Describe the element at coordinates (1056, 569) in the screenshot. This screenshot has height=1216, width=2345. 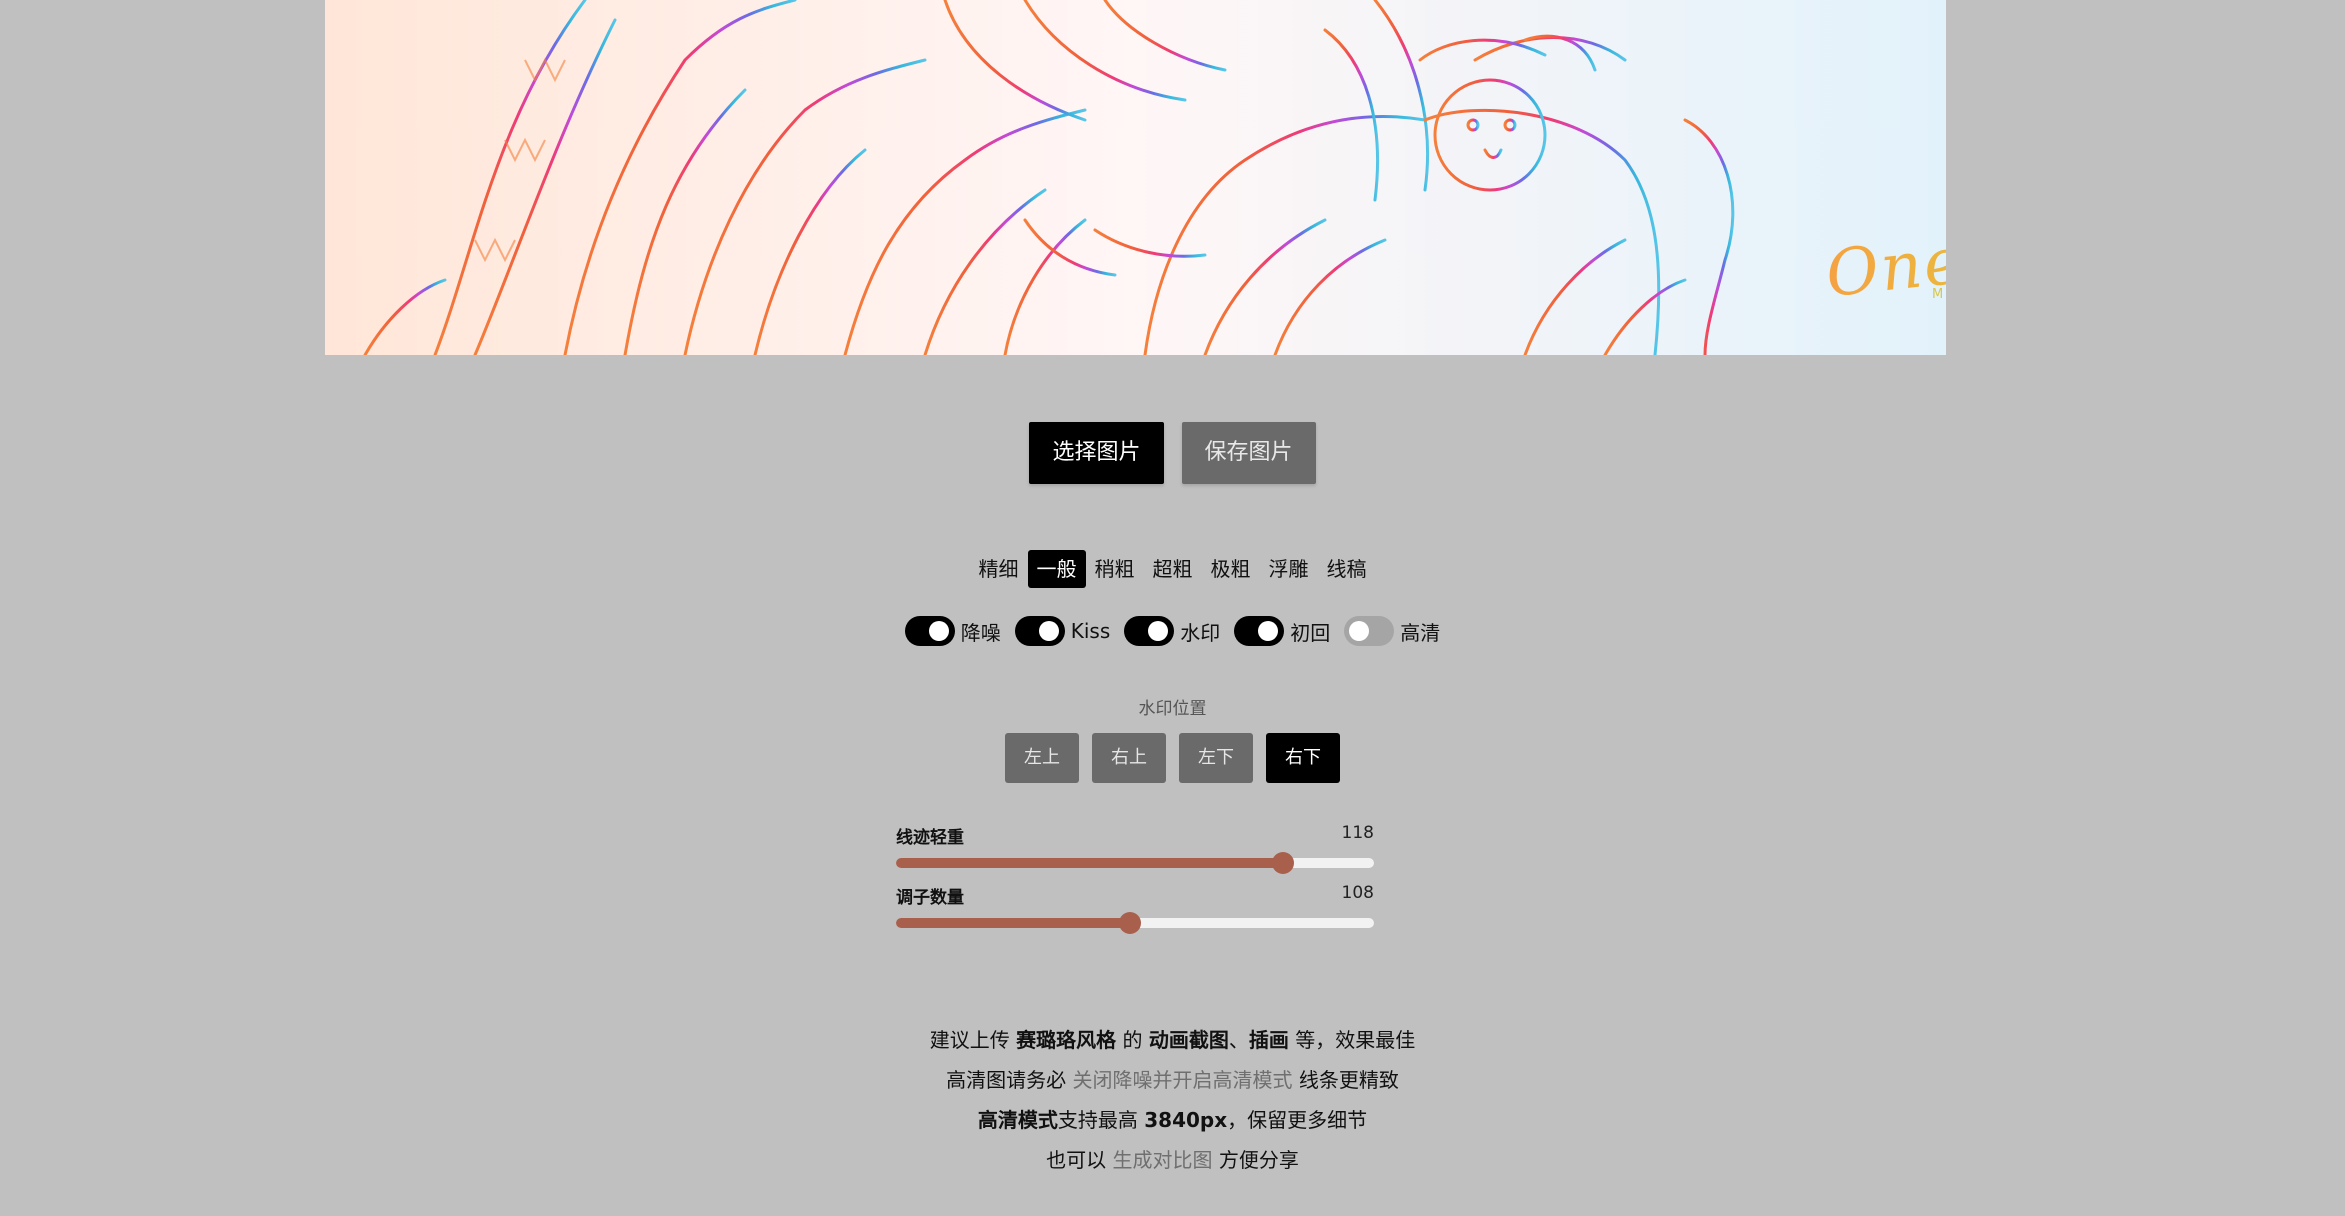
I see `style-option-normal: 一般` at that location.